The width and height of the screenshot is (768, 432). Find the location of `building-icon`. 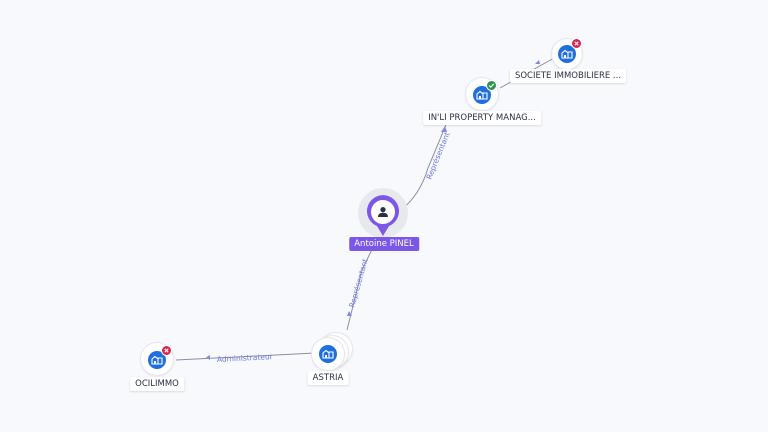

building-icon is located at coordinates (328, 354).